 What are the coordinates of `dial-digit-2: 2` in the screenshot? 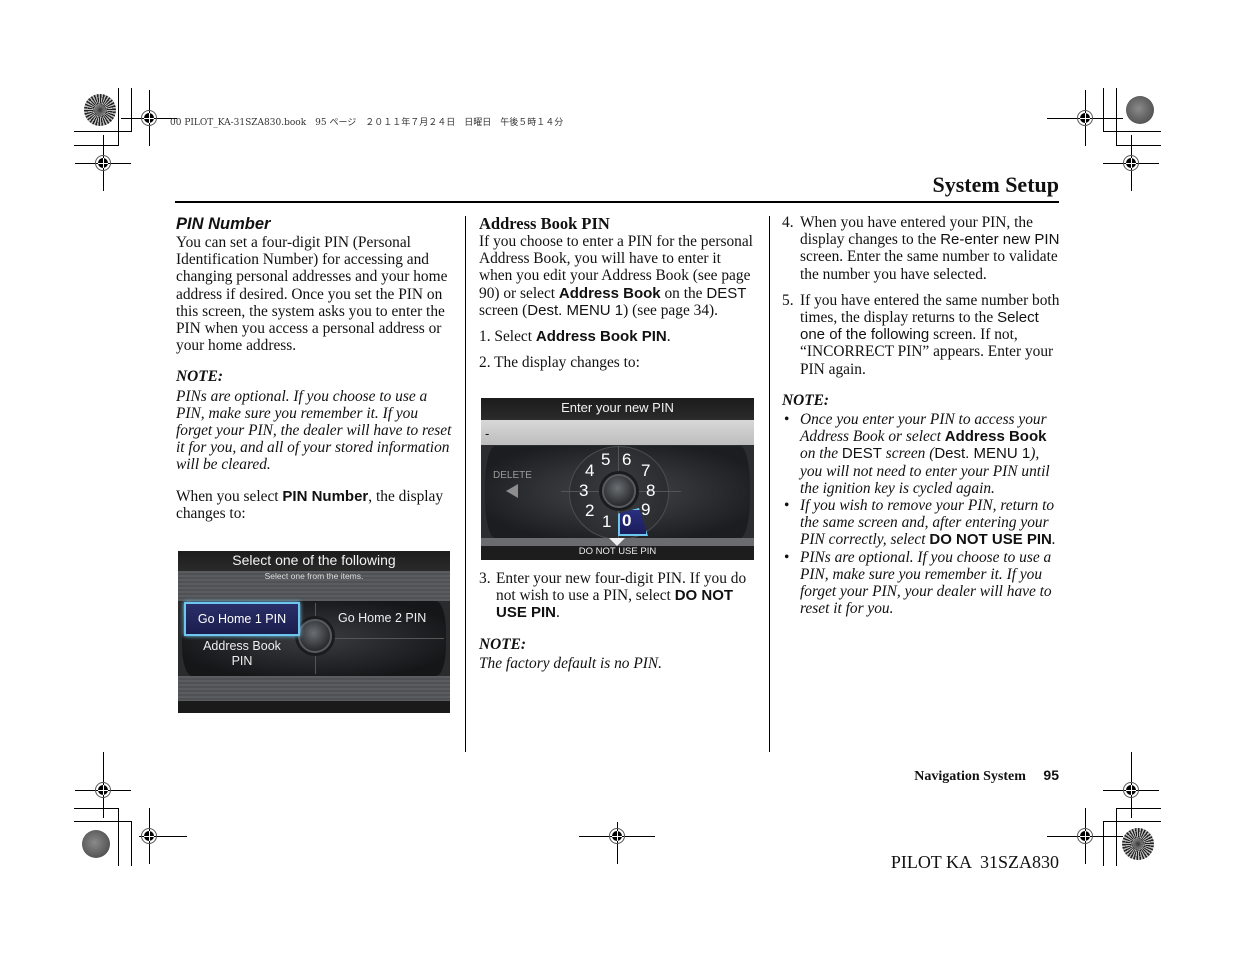 It's located at (589, 511).